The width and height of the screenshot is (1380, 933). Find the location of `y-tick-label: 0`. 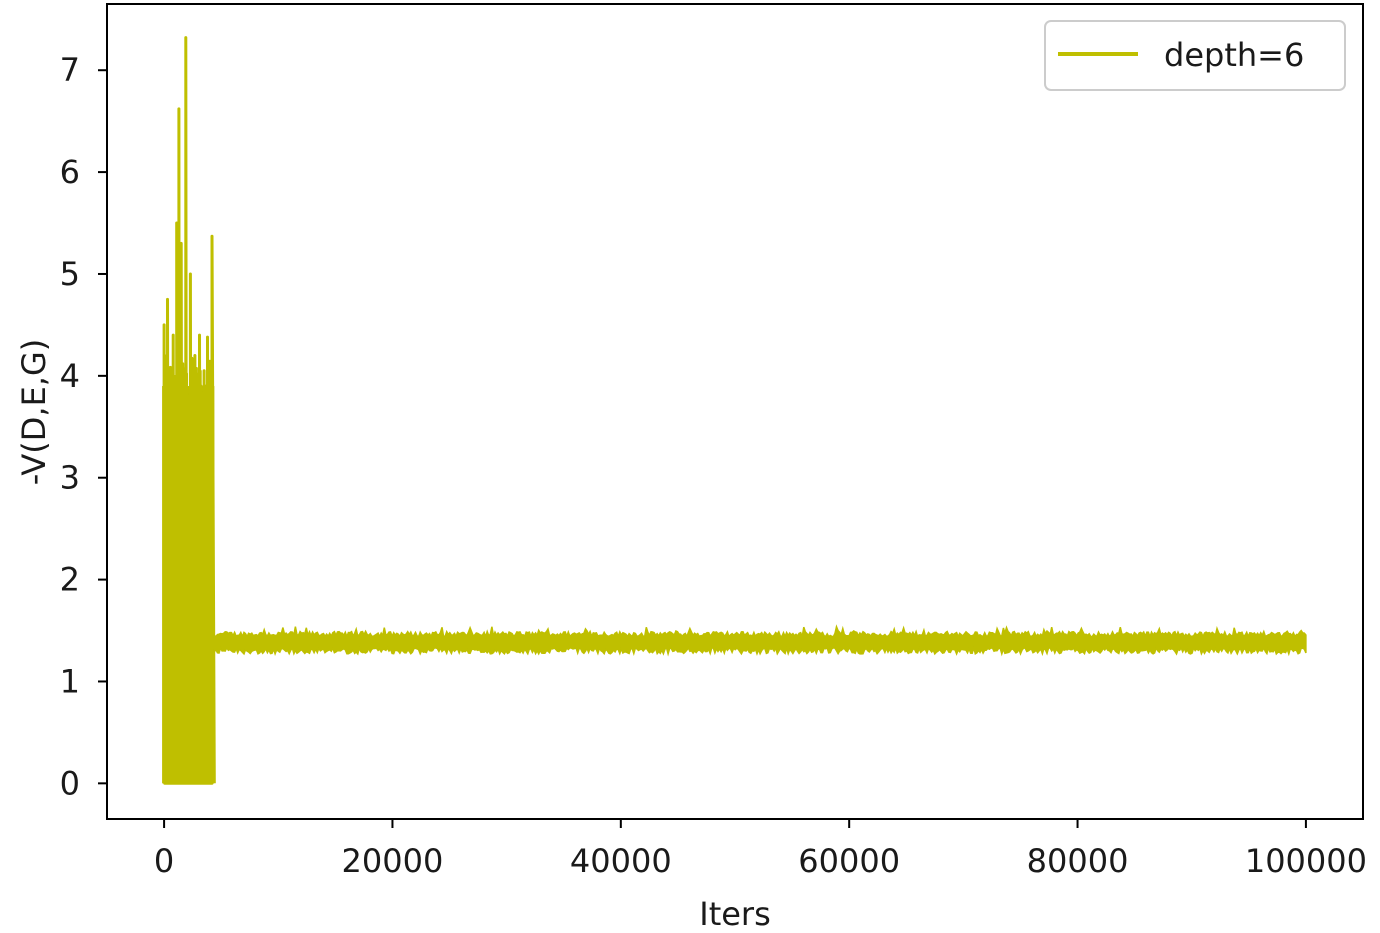

y-tick-label: 0 is located at coordinates (70, 783).